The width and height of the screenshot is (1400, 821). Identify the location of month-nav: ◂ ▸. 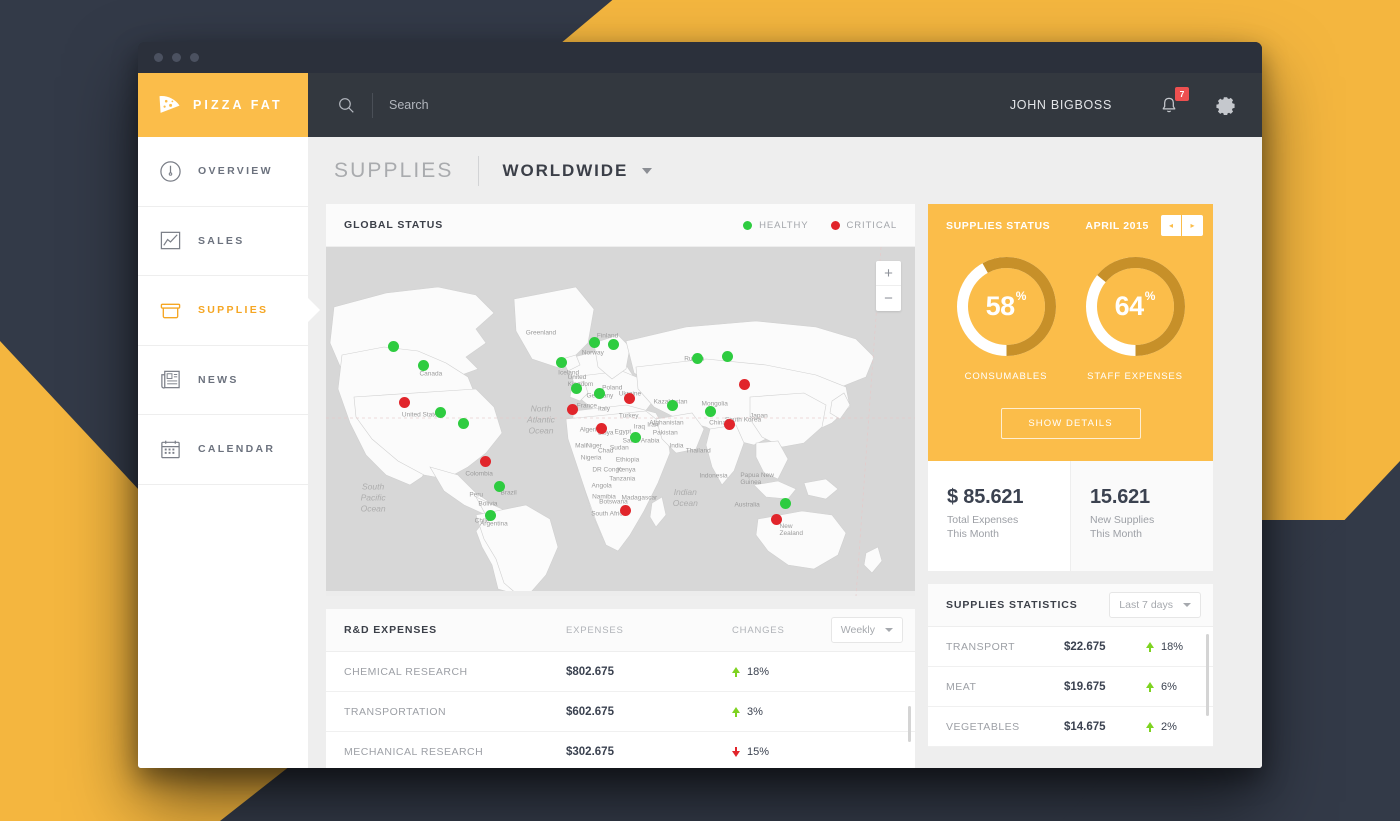
(1182, 225).